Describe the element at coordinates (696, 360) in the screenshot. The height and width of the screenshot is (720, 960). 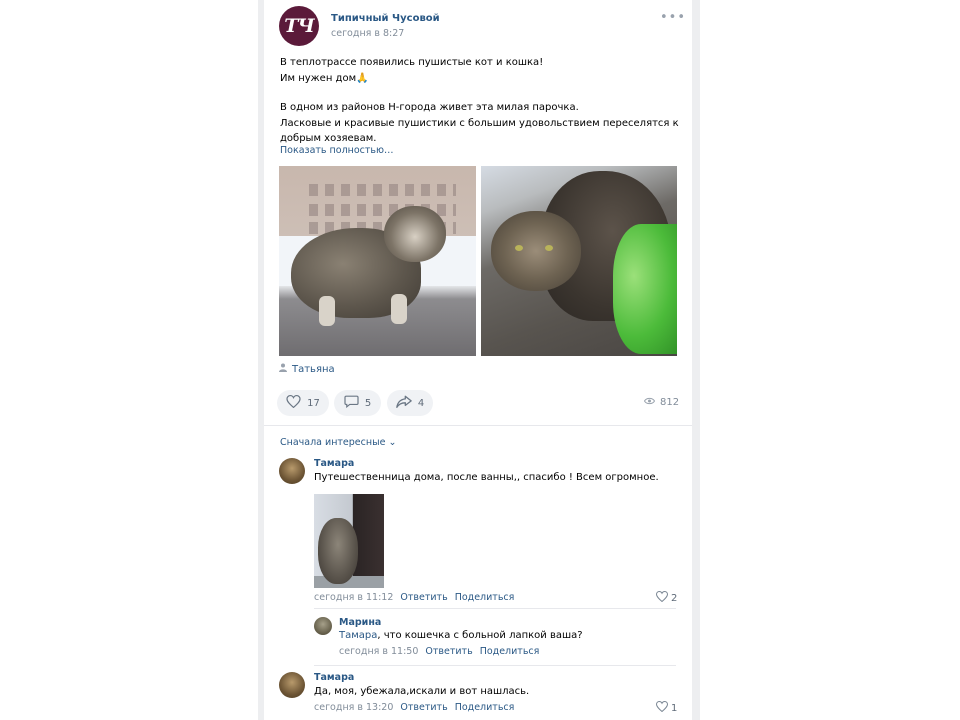
I see `feed-right-gutter` at that location.